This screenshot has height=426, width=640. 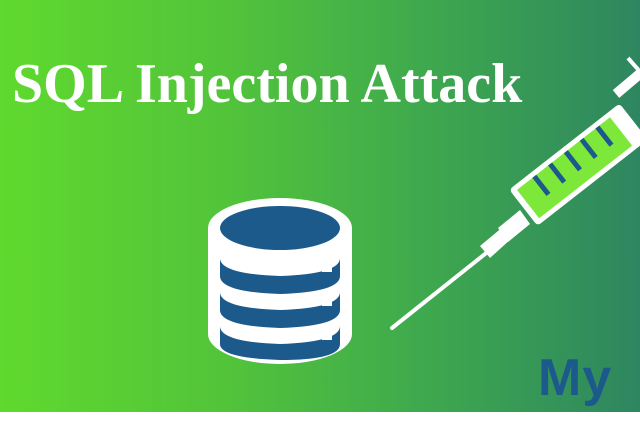 I want to click on bottom-strip, so click(x=320, y=419).